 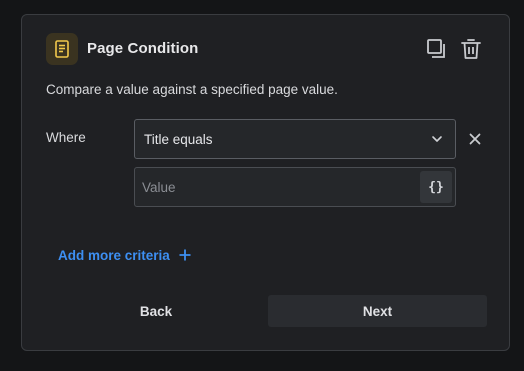 I want to click on variable-button: {}, so click(x=436, y=187).